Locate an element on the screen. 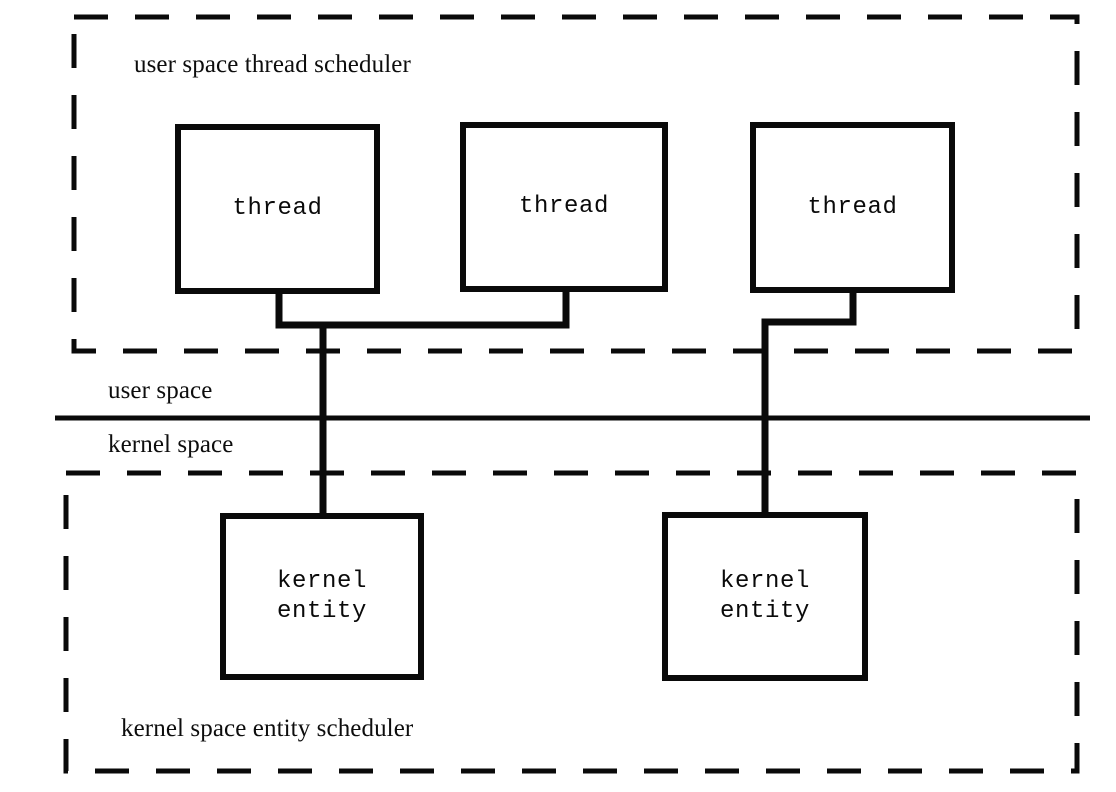 The height and width of the screenshot is (792, 1116). kernel-scheduler-region-label: kernel space entity scheduler is located at coordinates (267, 728).